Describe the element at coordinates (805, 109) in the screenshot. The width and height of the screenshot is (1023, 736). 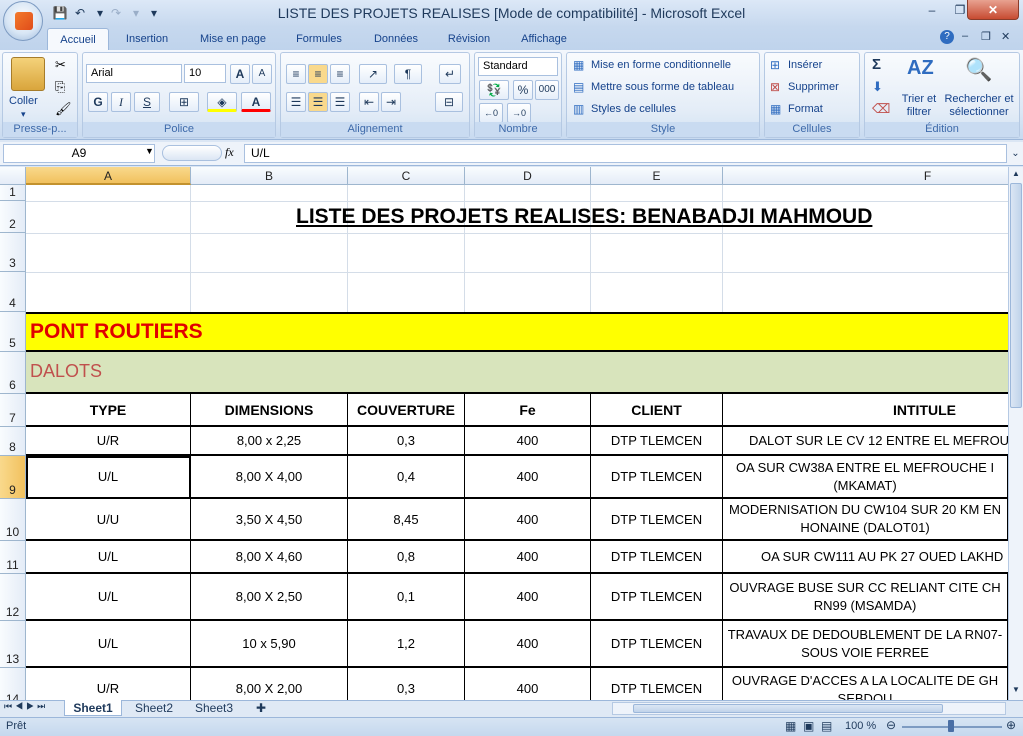
I see `format-cells-button: Format` at that location.